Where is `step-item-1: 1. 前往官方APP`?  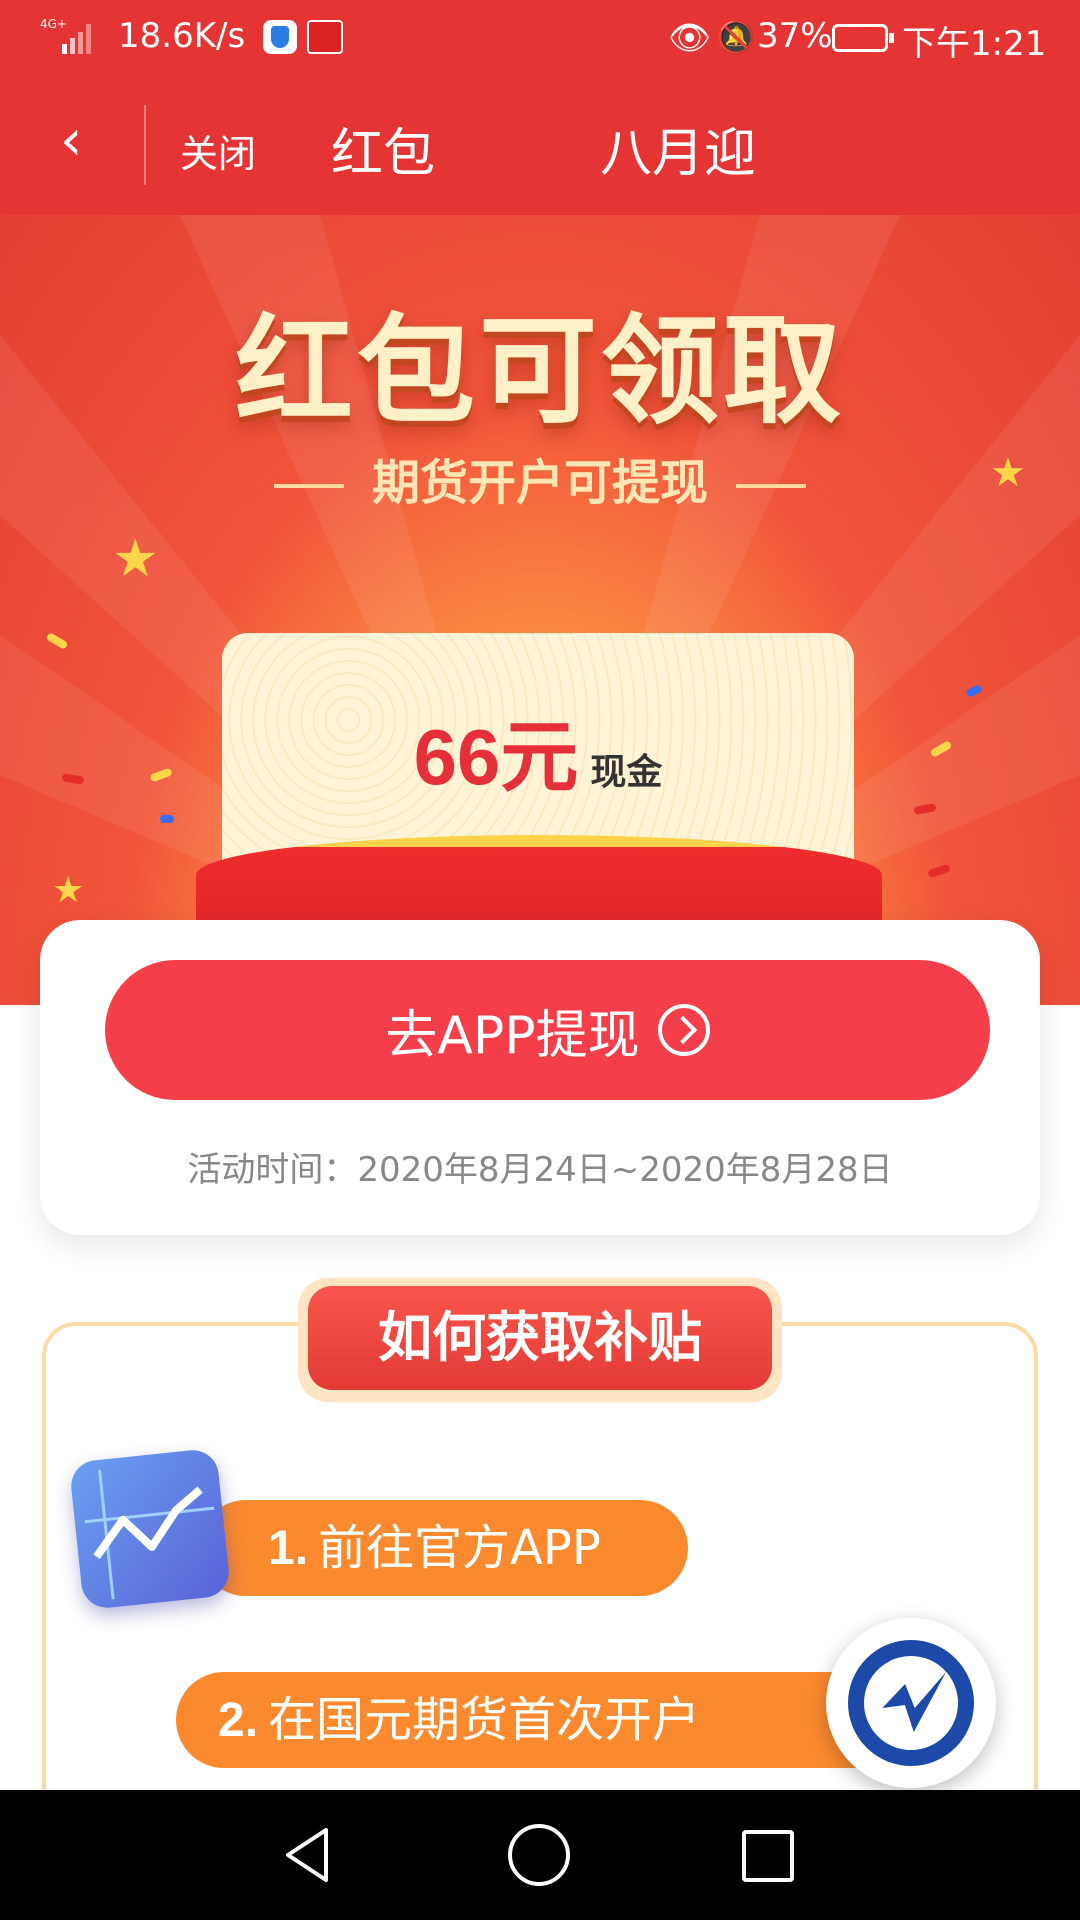 step-item-1: 1. 前往官方APP is located at coordinates (443, 1548).